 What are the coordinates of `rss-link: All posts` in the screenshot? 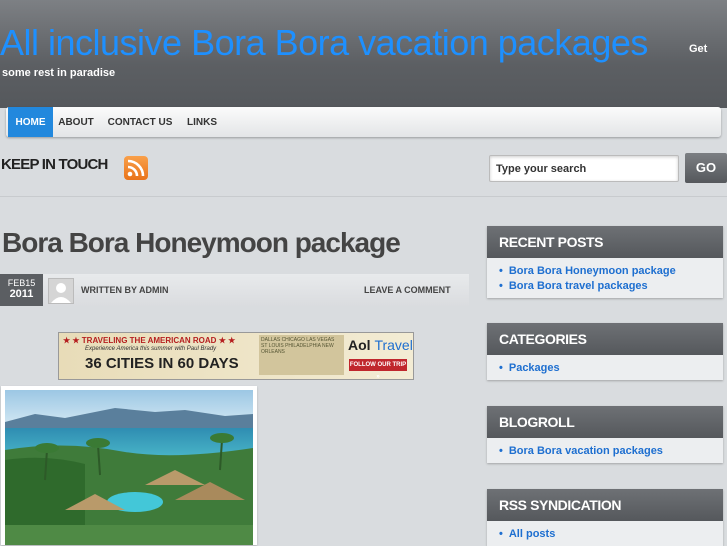 It's located at (532, 534).